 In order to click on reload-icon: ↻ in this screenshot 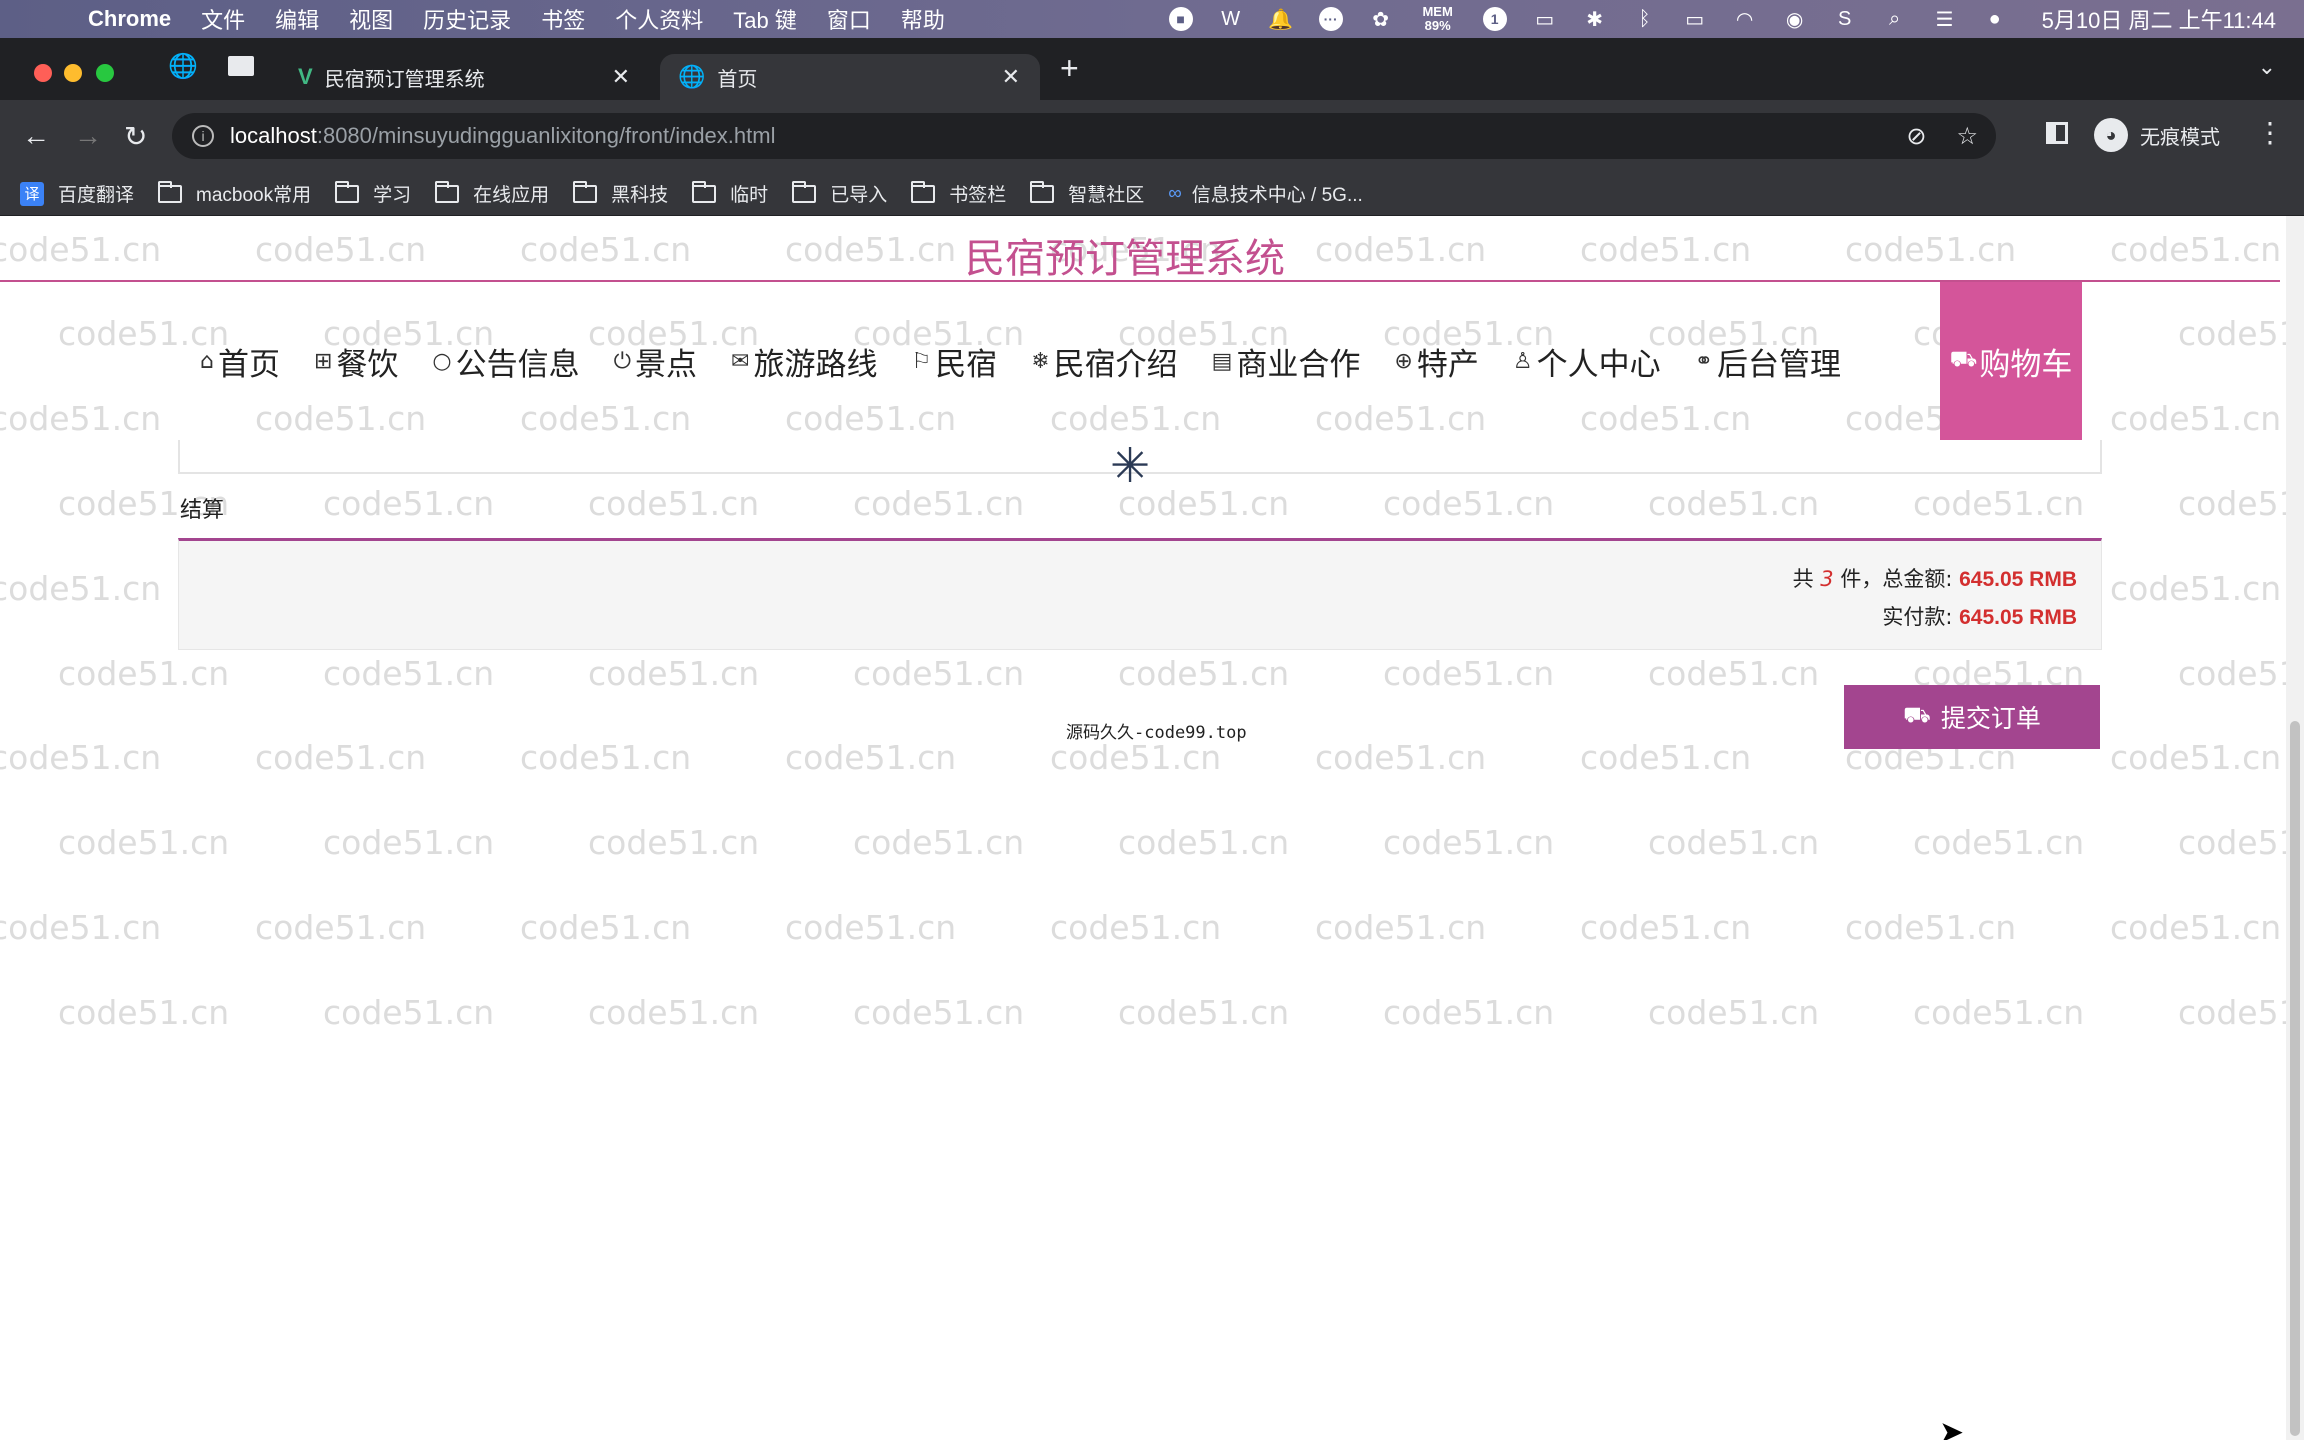, I will do `click(135, 136)`.